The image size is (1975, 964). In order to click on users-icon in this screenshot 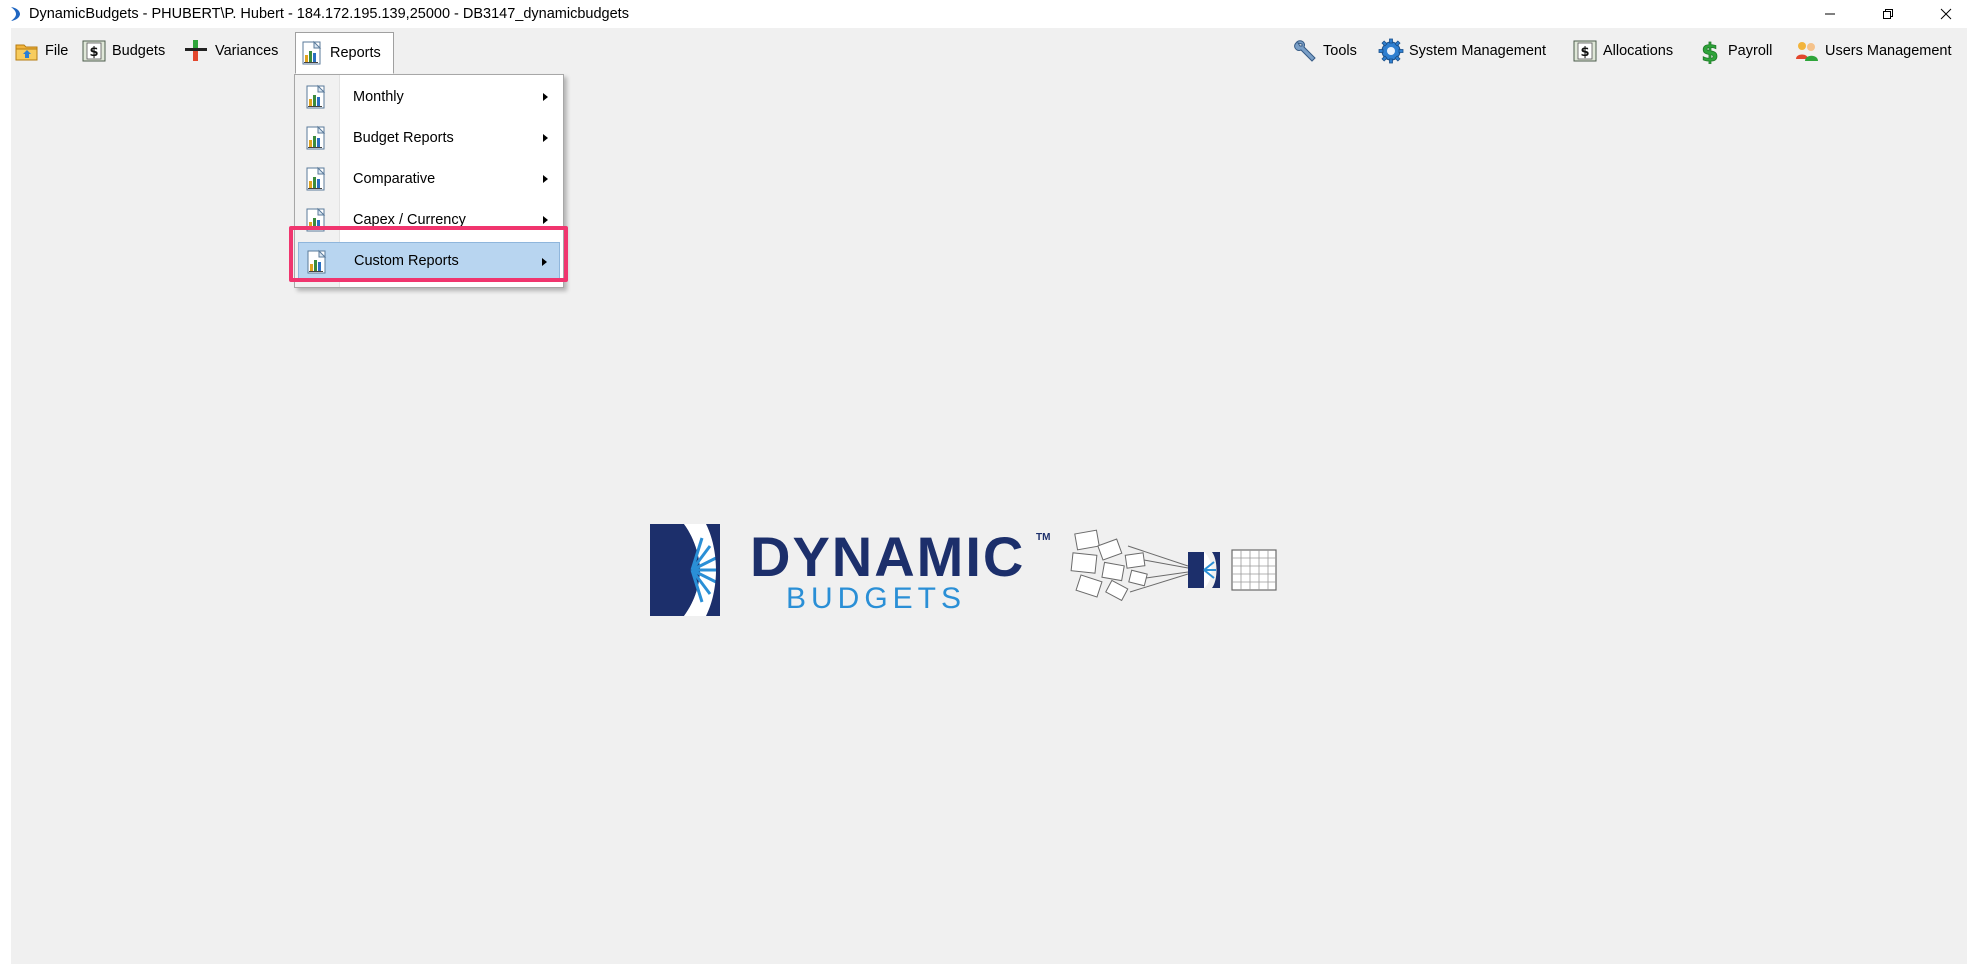, I will do `click(1807, 51)`.